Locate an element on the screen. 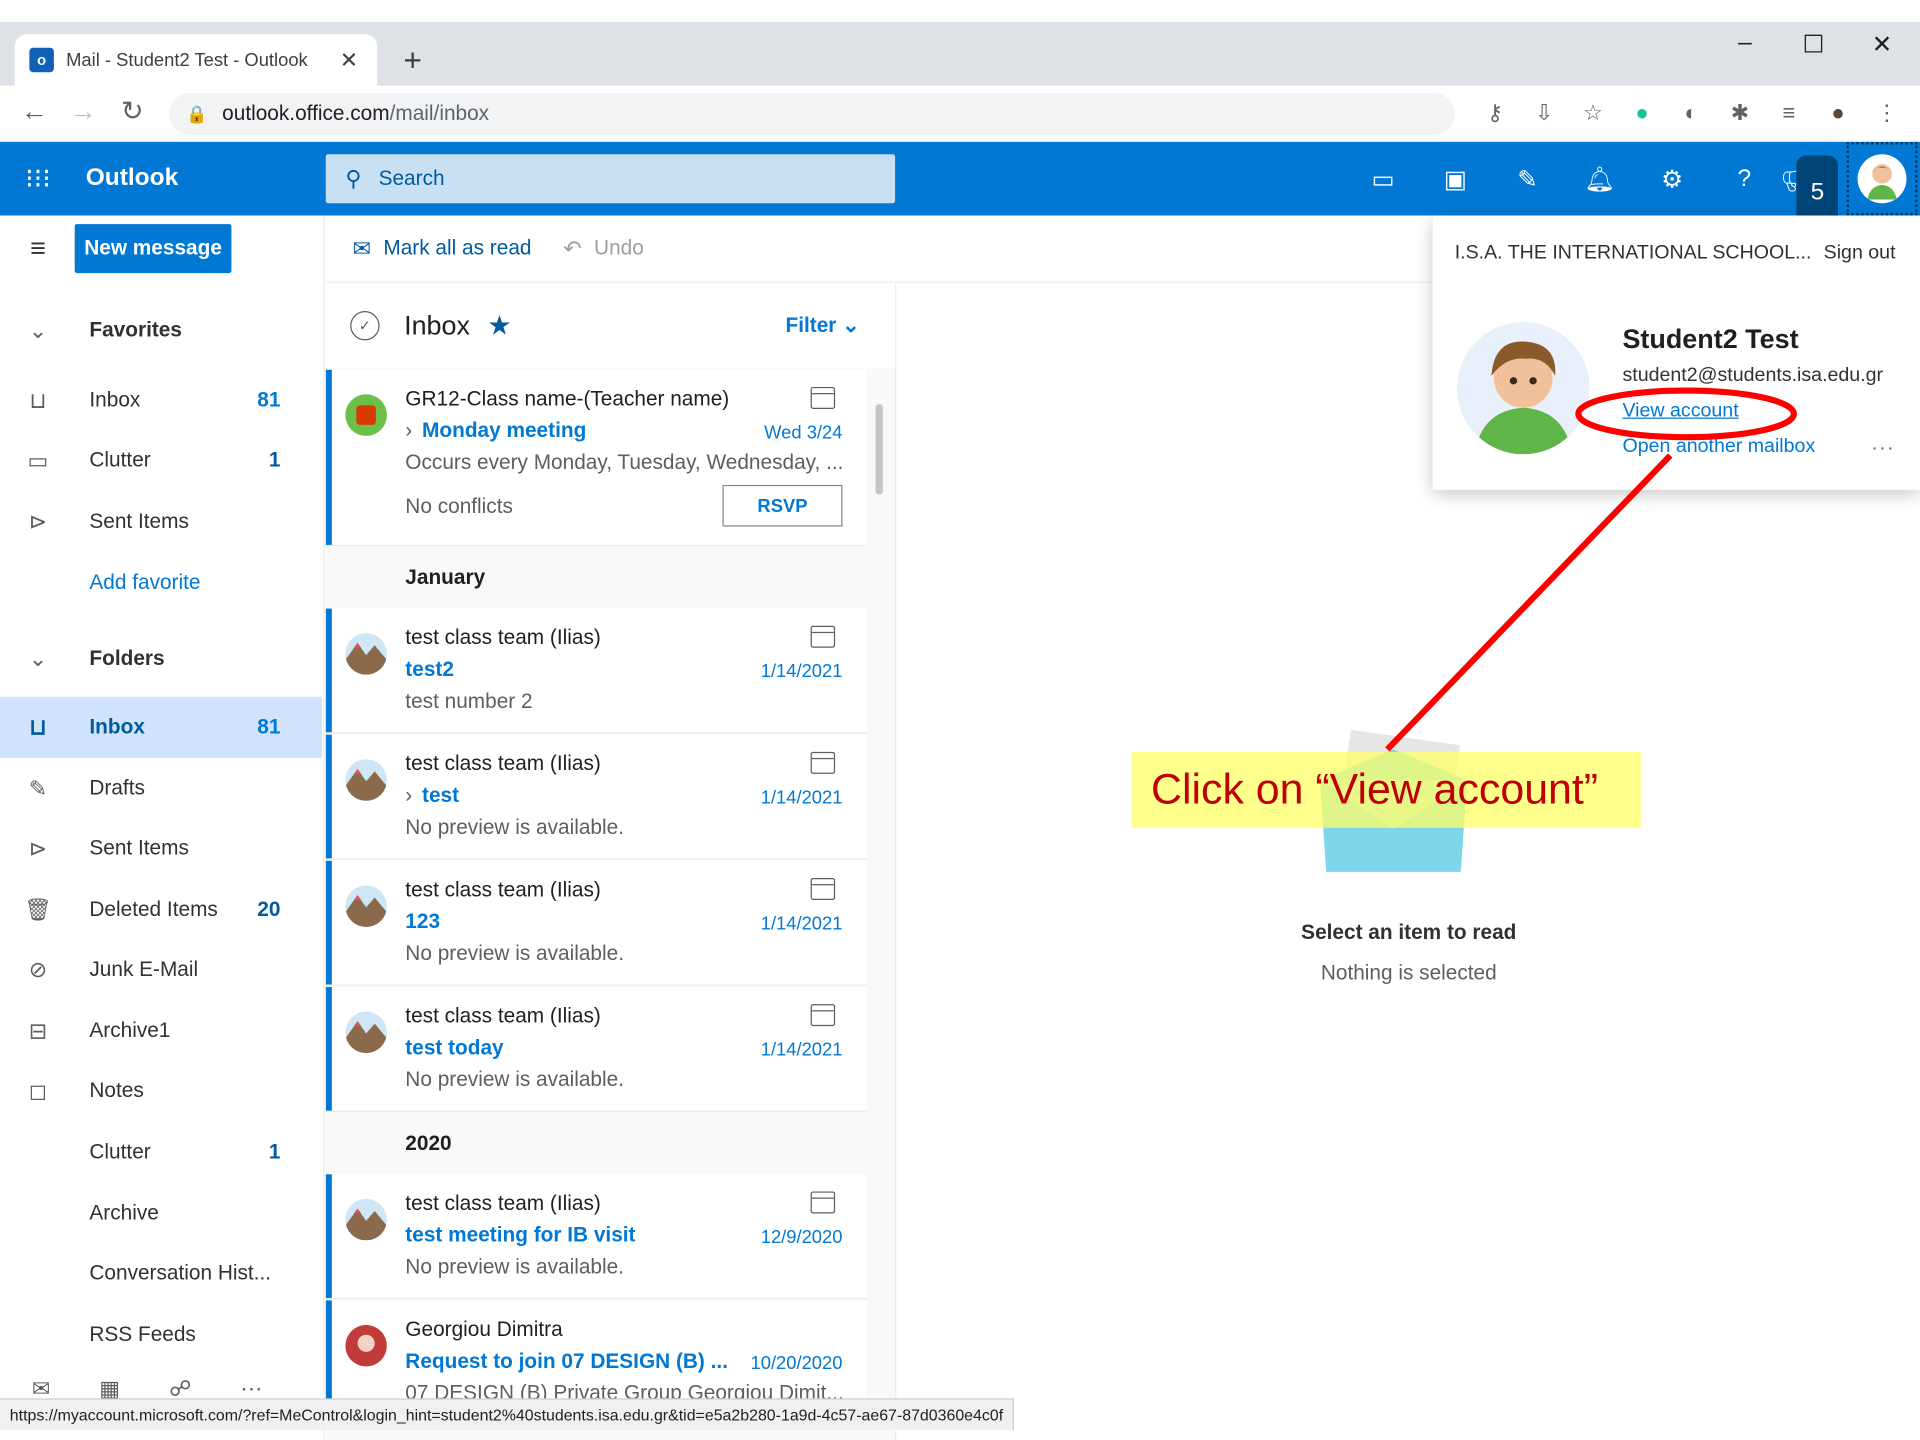  command-bar: ✉ Mark all as read ↶ Undo is located at coordinates (879, 249).